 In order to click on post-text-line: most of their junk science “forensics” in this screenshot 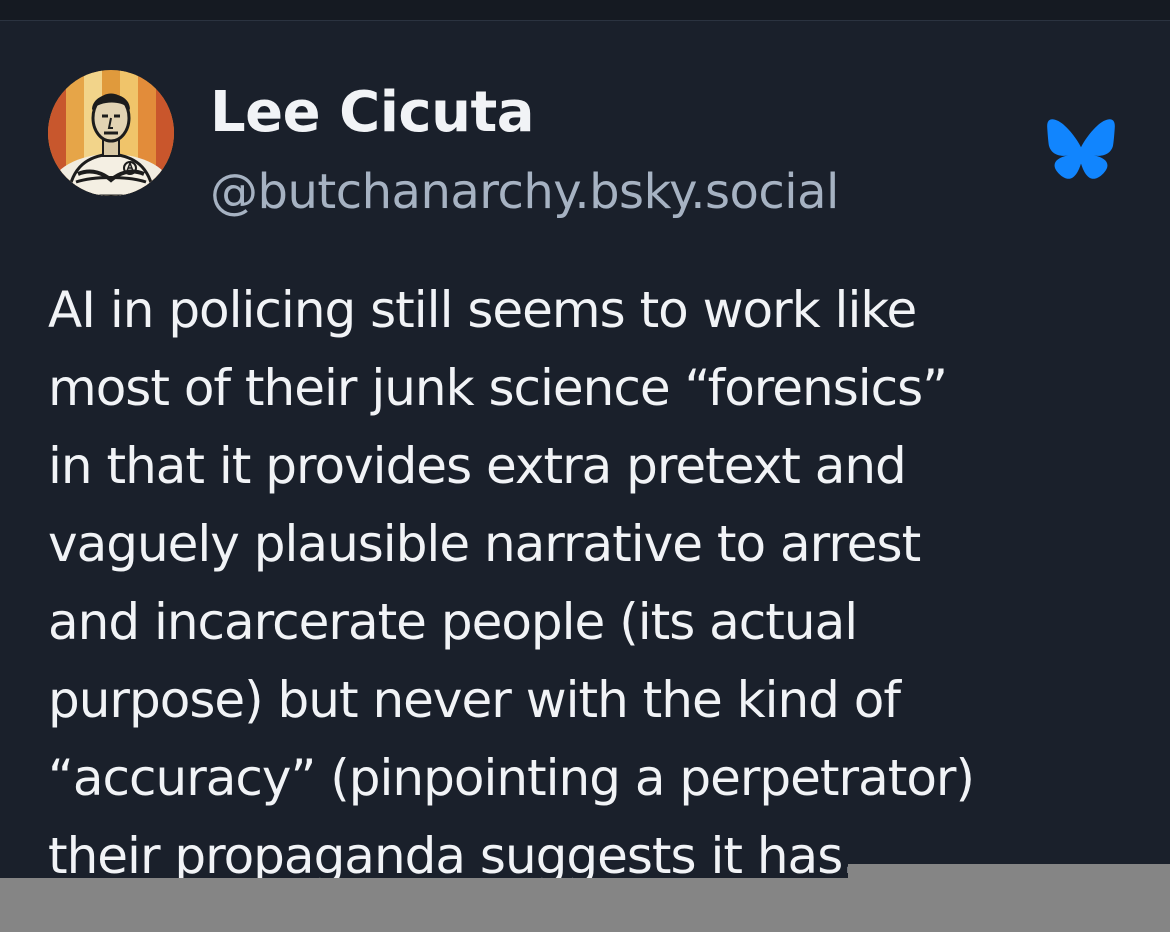, I will do `click(498, 388)`.